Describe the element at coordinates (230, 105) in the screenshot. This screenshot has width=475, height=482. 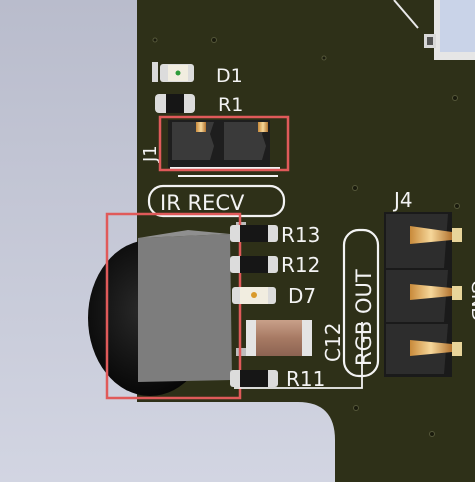
I see `designator-r1: R1` at that location.